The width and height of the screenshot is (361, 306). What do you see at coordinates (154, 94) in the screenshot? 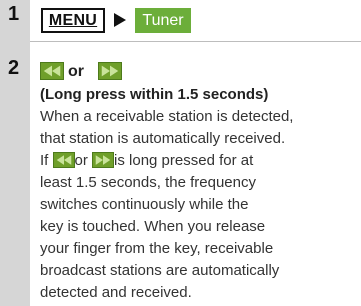
I see `long-press-note: (Long press within 1.5 seconds)` at bounding box center [154, 94].